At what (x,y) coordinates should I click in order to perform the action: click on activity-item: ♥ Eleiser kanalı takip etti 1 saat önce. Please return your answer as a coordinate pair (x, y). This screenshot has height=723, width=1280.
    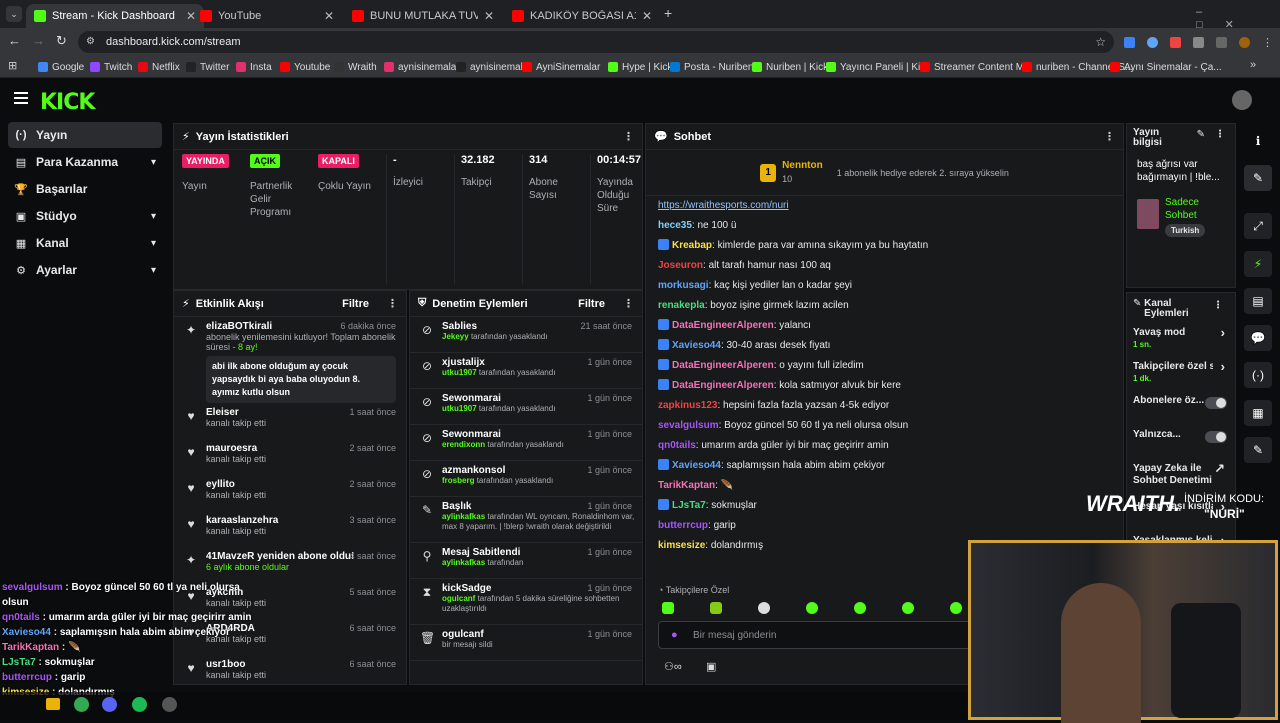
    Looking at the image, I should click on (290, 421).